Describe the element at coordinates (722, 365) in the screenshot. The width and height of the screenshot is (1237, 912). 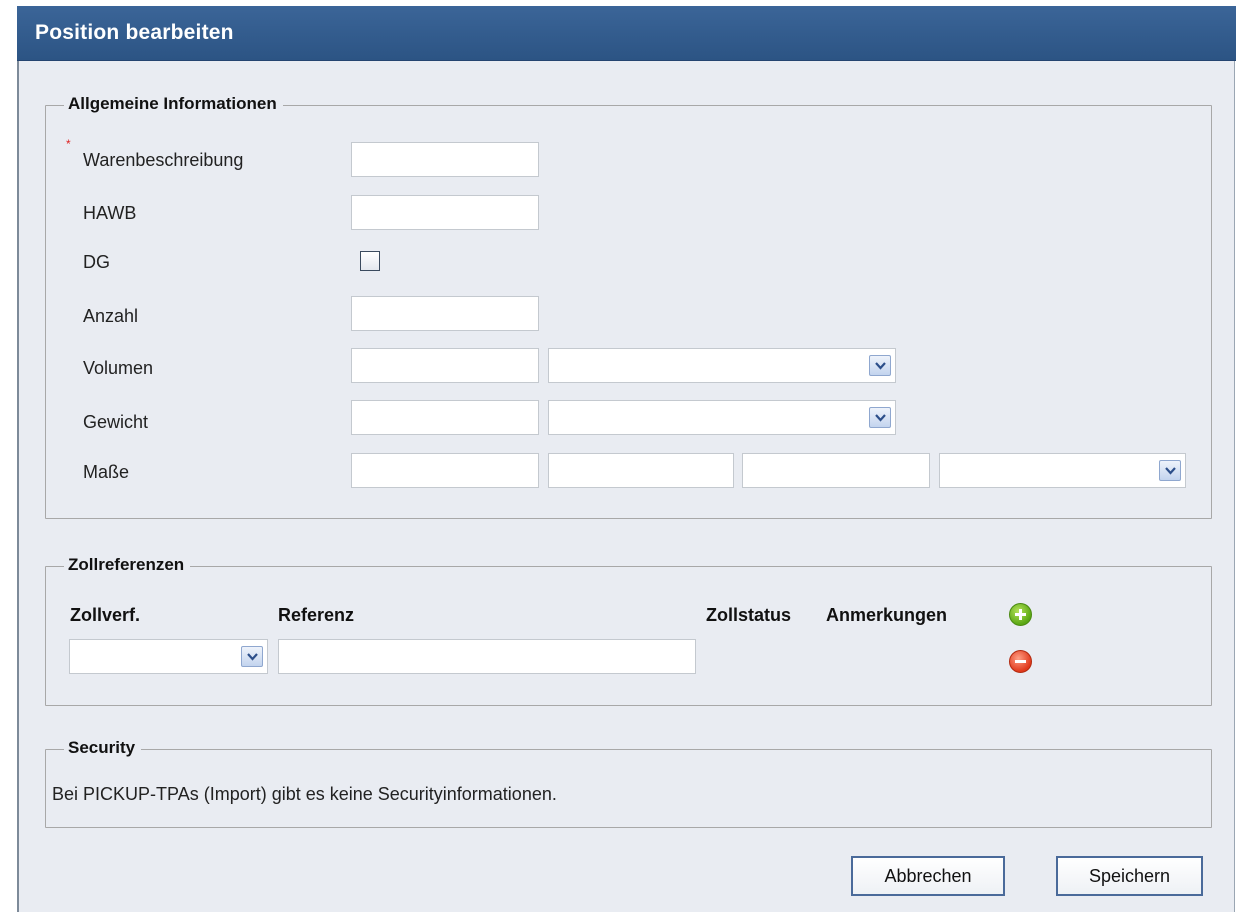
I see `volumen-unit-select` at that location.